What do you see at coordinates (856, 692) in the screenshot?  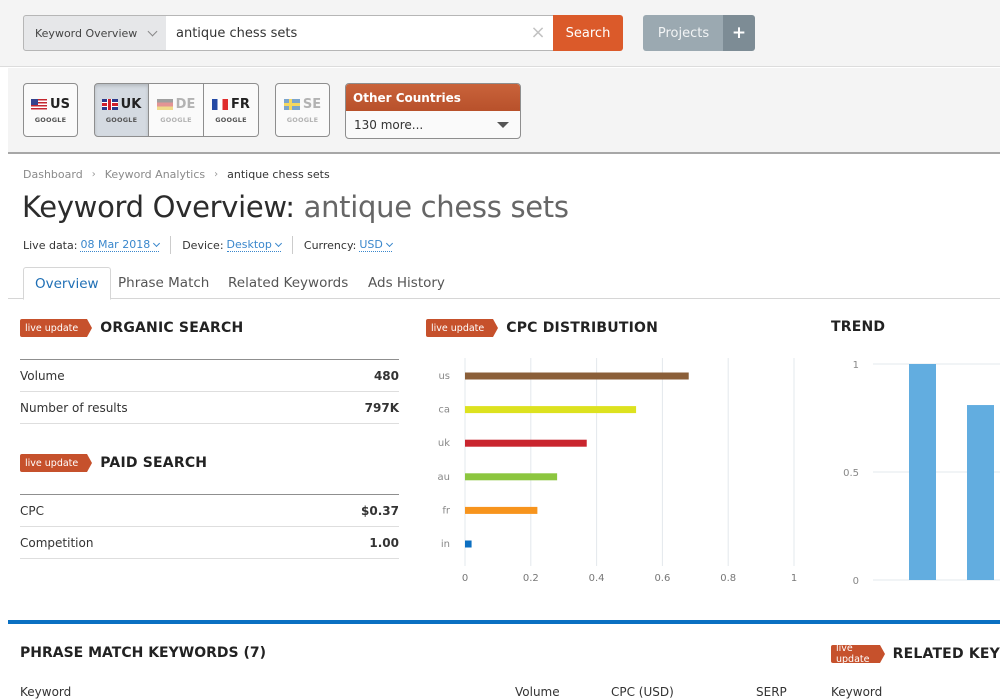 I see `related-column-header-keyword: Keyword` at bounding box center [856, 692].